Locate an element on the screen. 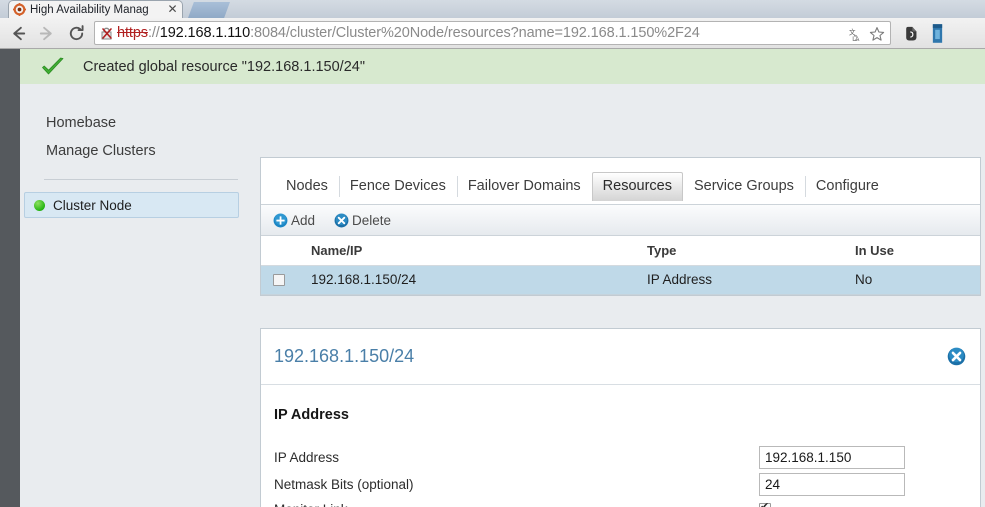 This screenshot has width=985, height=507. tab-label: Fence Devices is located at coordinates (397, 186).